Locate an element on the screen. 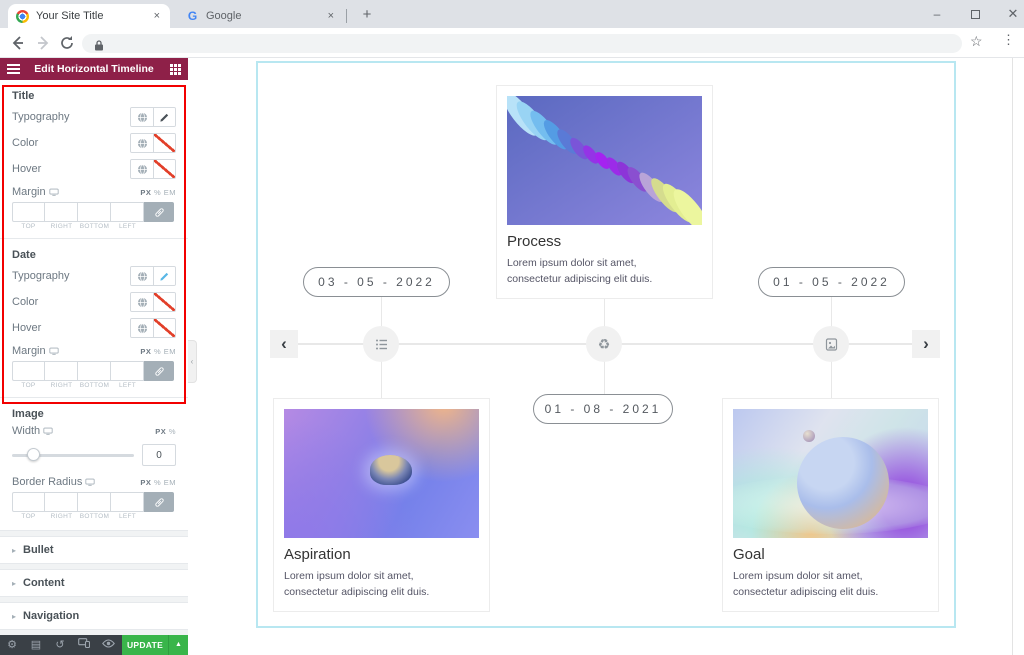  accordion-bullet: ▸ Bullet is located at coordinates (94, 550).